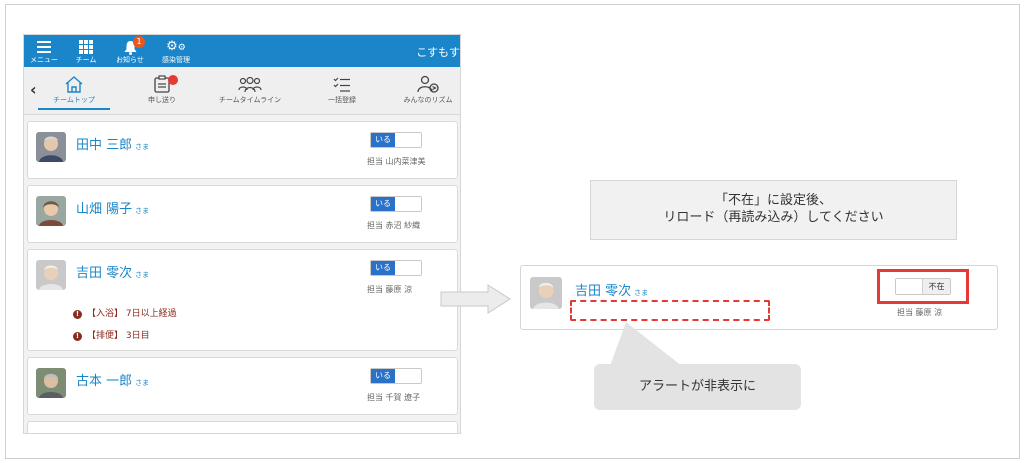 The image size is (1024, 463). Describe the element at coordinates (112, 143) in the screenshot. I see `resident-name: 田中 三郎 さま` at that location.